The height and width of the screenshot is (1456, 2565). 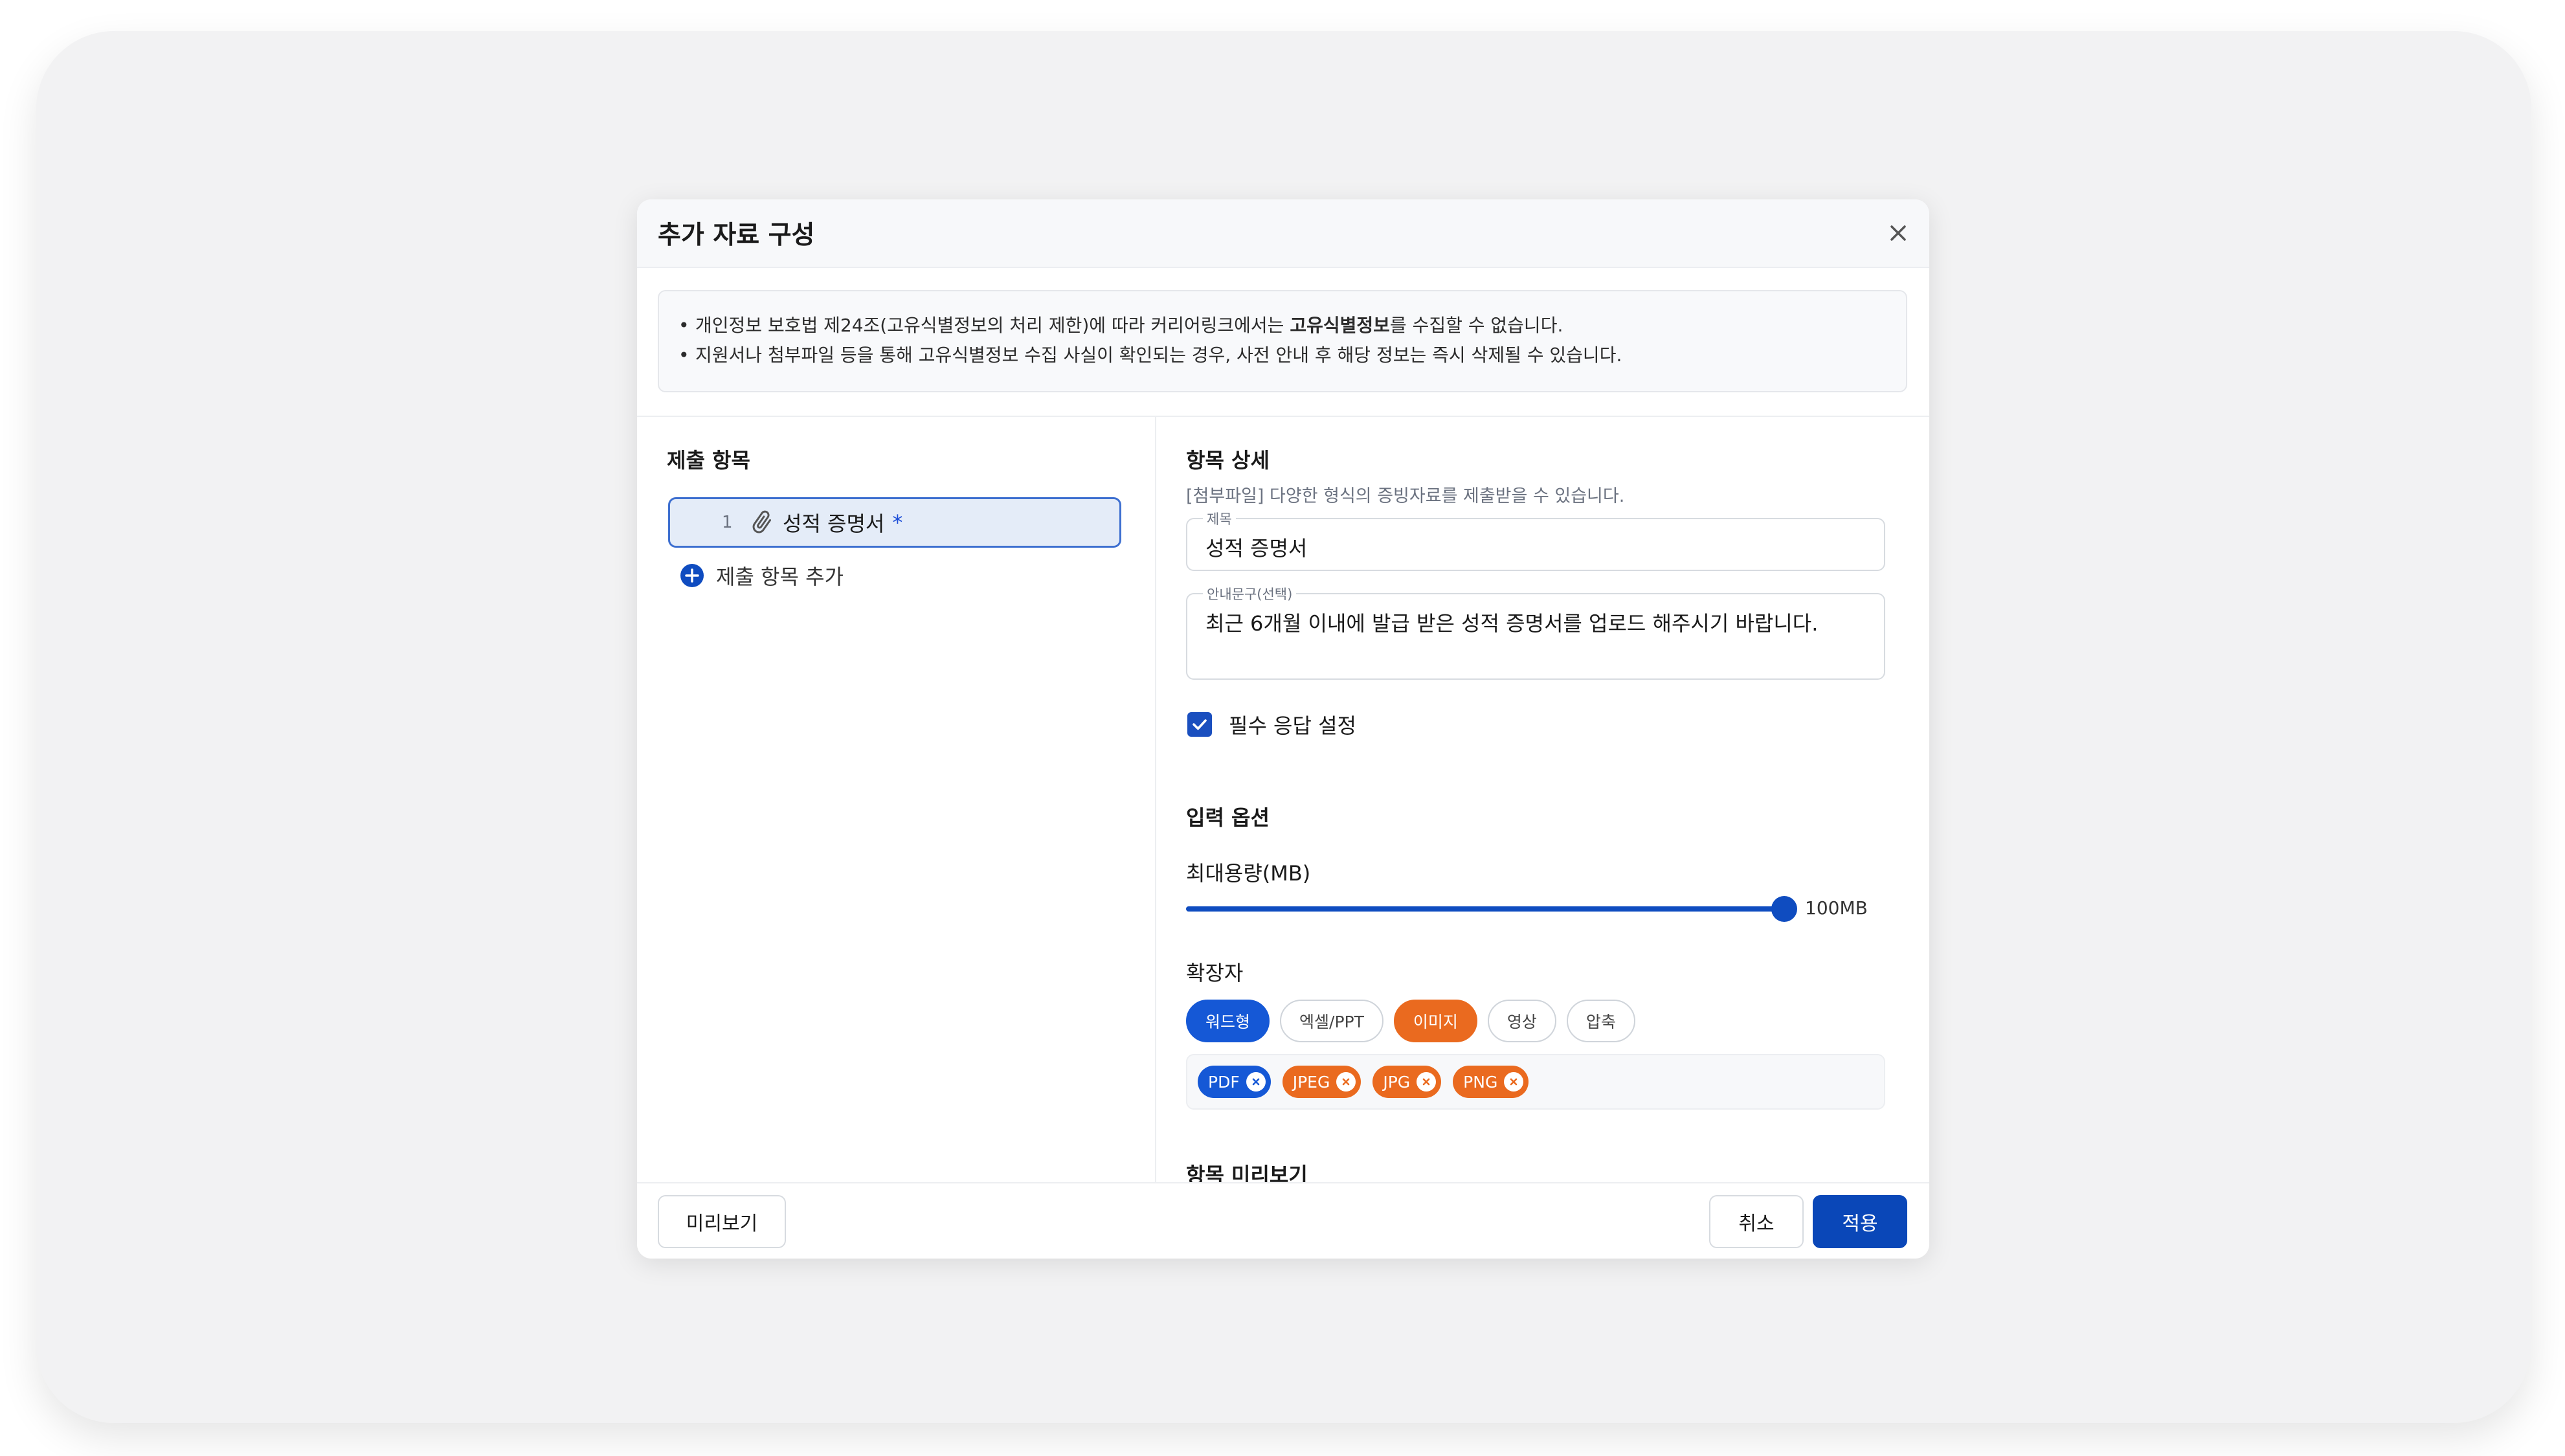 I want to click on checkmark-icon, so click(x=1200, y=724).